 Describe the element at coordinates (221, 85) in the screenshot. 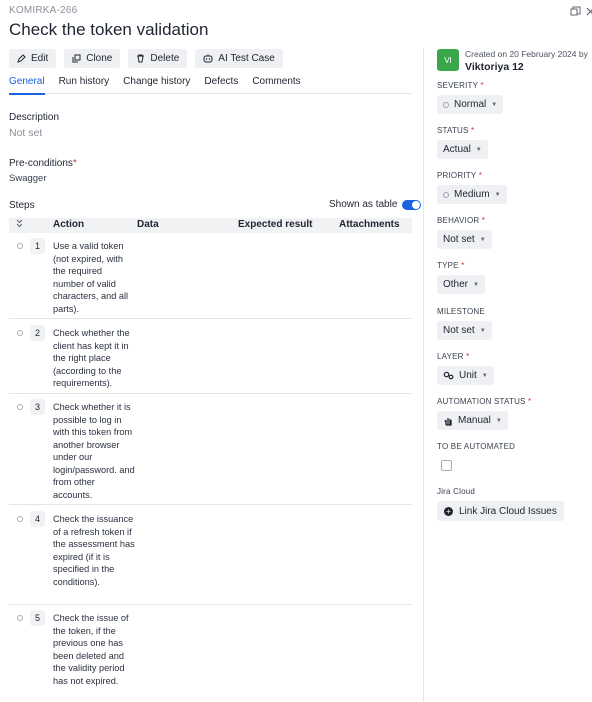

I see `tab-defects: Defects` at that location.